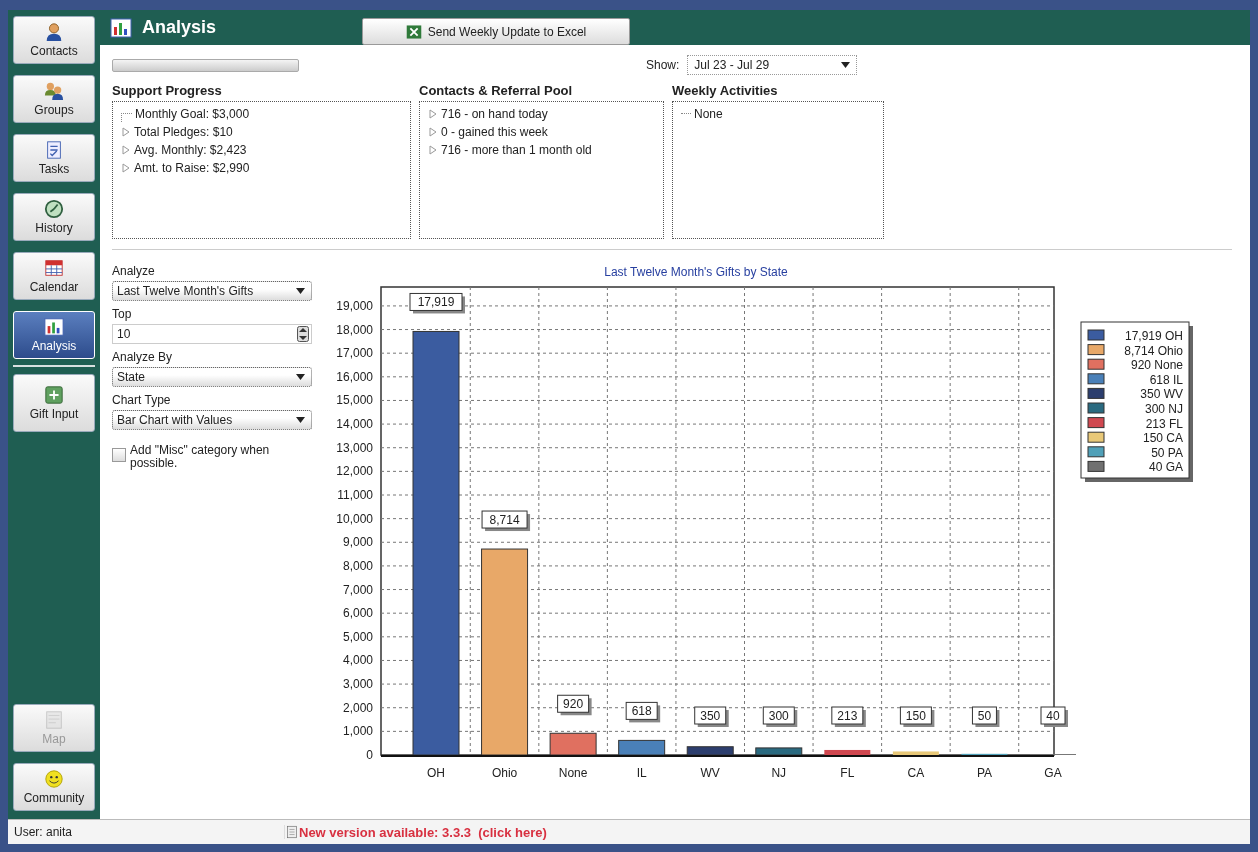 The width and height of the screenshot is (1258, 852). What do you see at coordinates (1165, 467) in the screenshot?
I see `legend-label: 40 GA` at bounding box center [1165, 467].